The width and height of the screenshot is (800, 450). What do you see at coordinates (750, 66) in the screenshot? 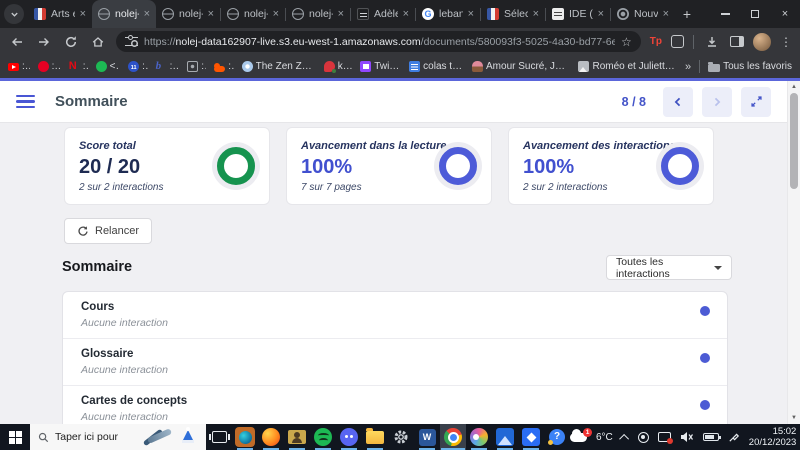
I see `all-favorites-button: Tous les favoris` at bounding box center [750, 66].